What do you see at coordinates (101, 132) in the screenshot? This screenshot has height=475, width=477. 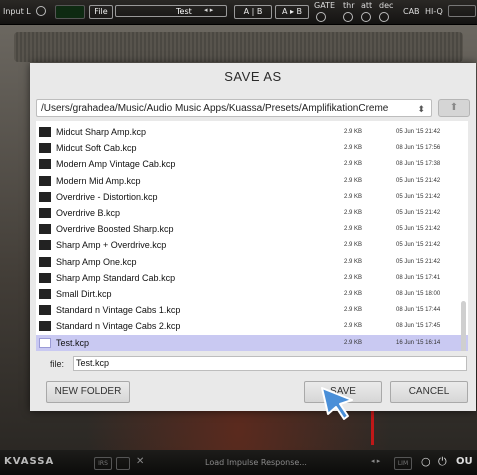 I see `file-name: Midcut Sharp Amp.kcp` at bounding box center [101, 132].